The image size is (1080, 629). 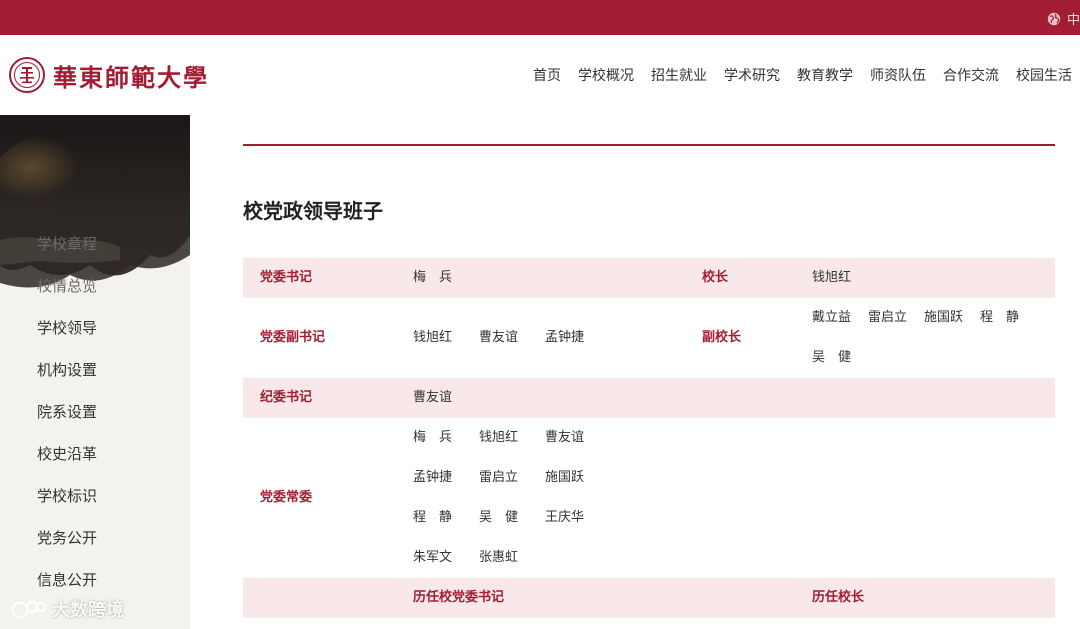 I want to click on language-label: 中, so click(x=1073, y=20).